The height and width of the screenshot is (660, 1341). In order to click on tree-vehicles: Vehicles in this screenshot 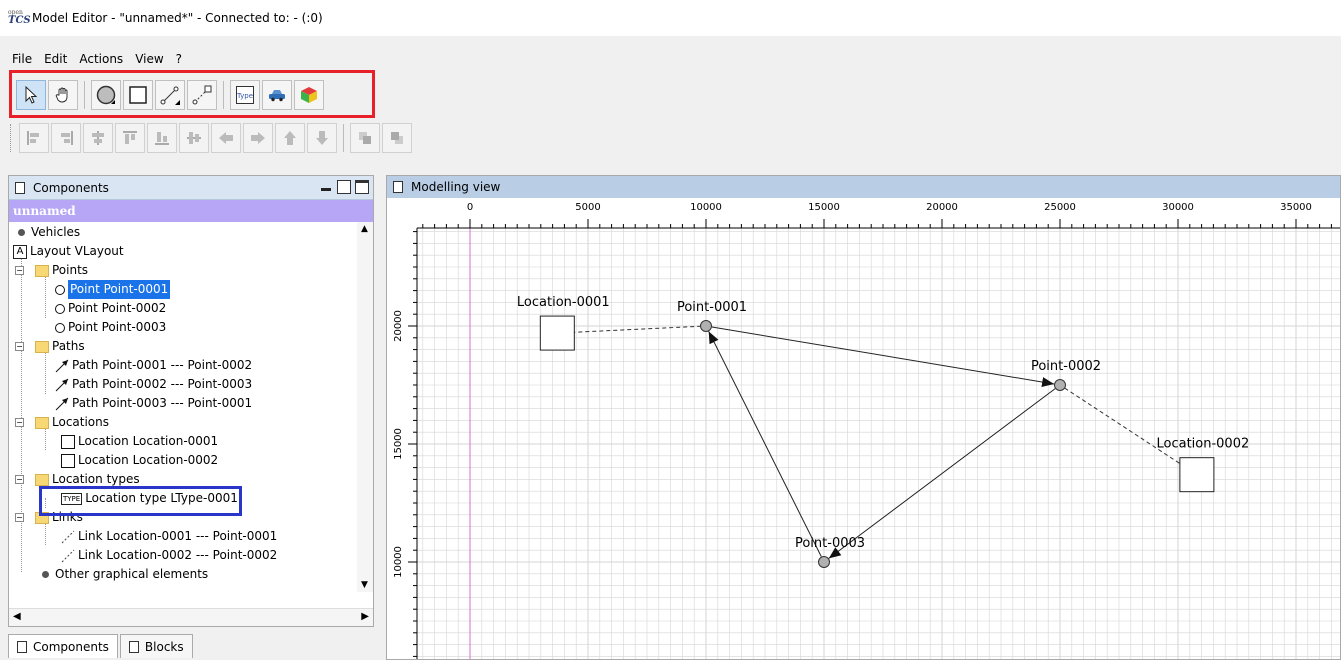, I will do `click(47, 232)`.